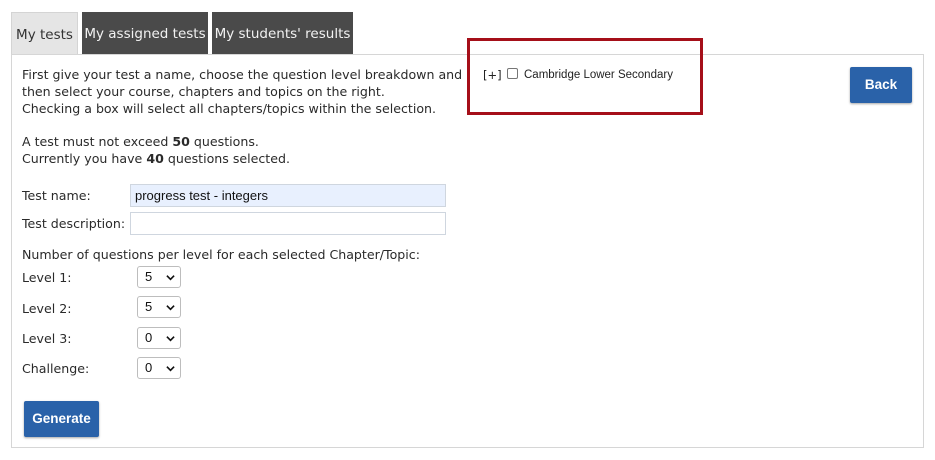 The height and width of the screenshot is (460, 935). I want to click on level-3-value: 0, so click(149, 337).